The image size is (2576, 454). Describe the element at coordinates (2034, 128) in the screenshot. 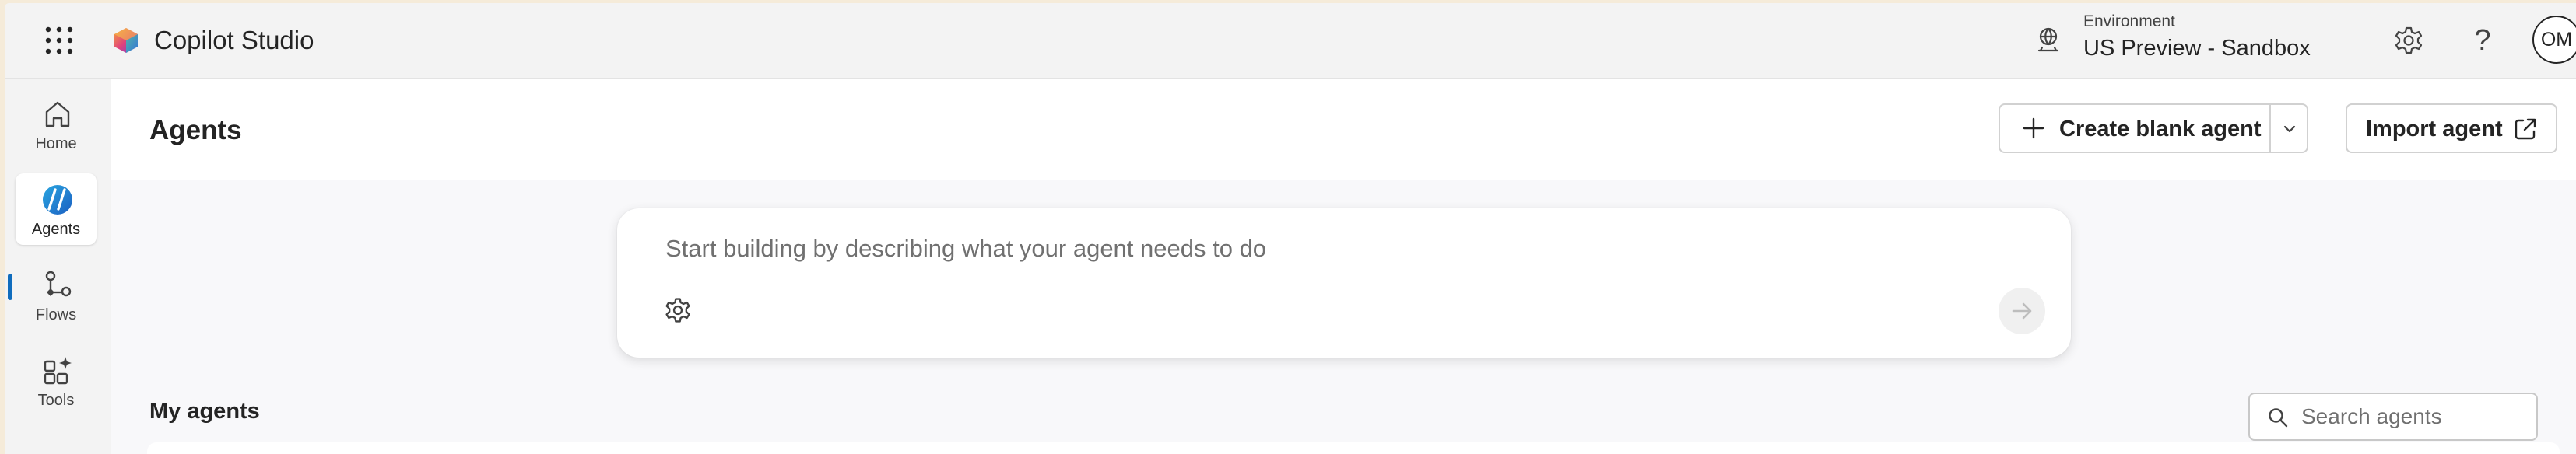

I see `plus-icon` at that location.